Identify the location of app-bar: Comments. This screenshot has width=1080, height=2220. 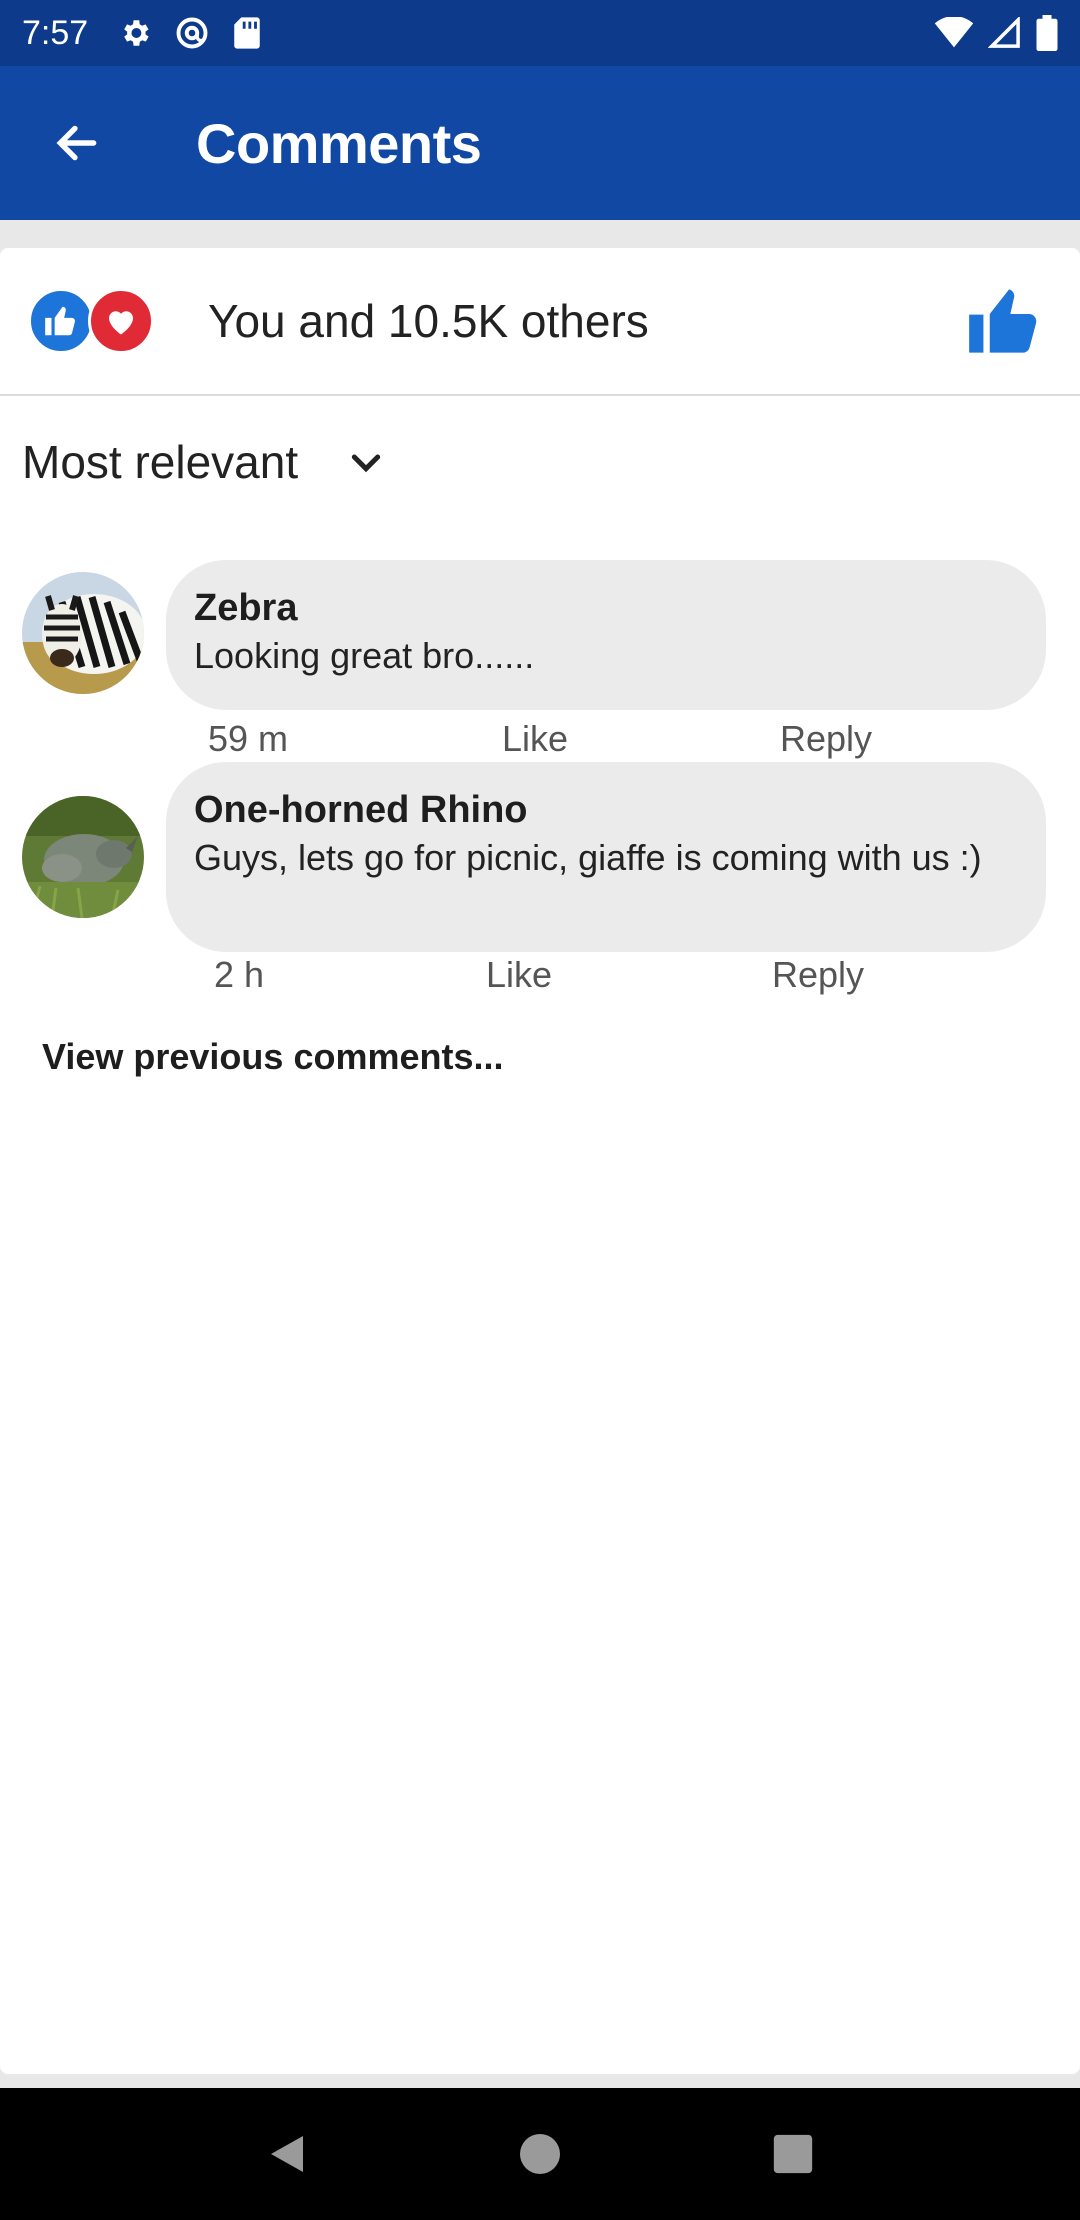
(540, 143).